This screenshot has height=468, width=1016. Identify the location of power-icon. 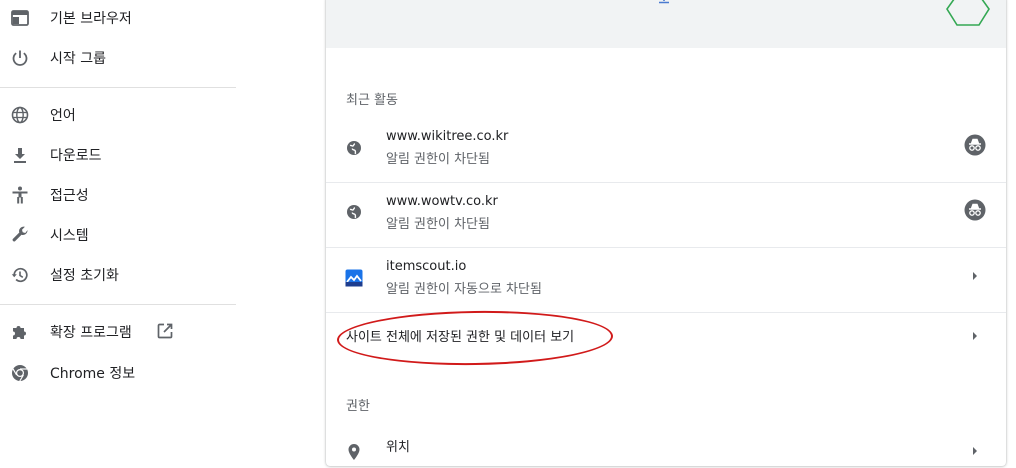
(20, 58).